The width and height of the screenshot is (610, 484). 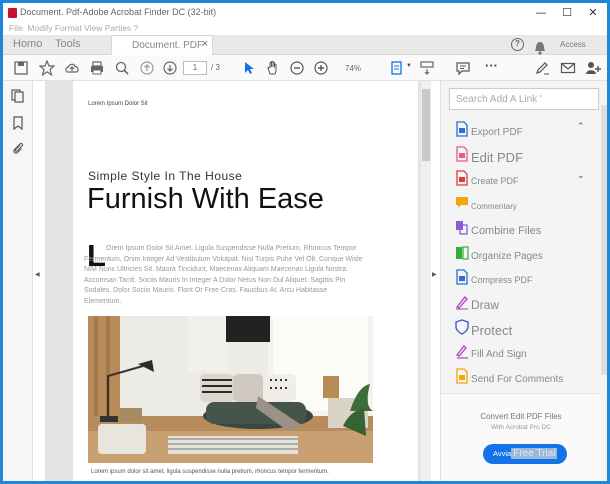 I want to click on collapse-left-panel-icon: ◀, so click(x=37, y=274).